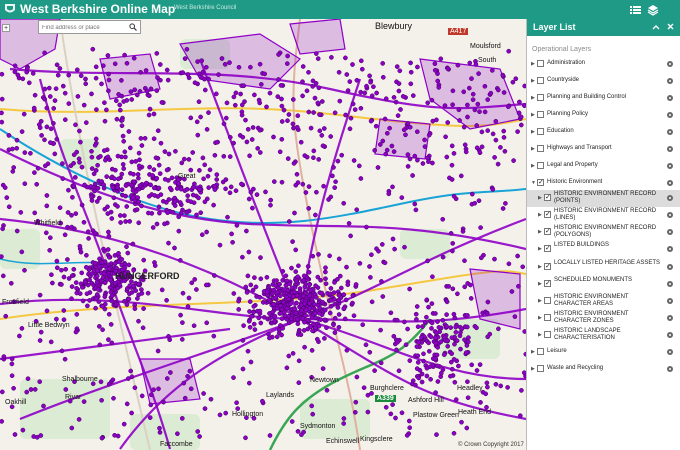 The width and height of the screenshot is (680, 450). Describe the element at coordinates (603, 267) in the screenshot. I see `layer-row: ▶ ✓ LOCALLY LISTED HERITAGE ASSETS` at that location.